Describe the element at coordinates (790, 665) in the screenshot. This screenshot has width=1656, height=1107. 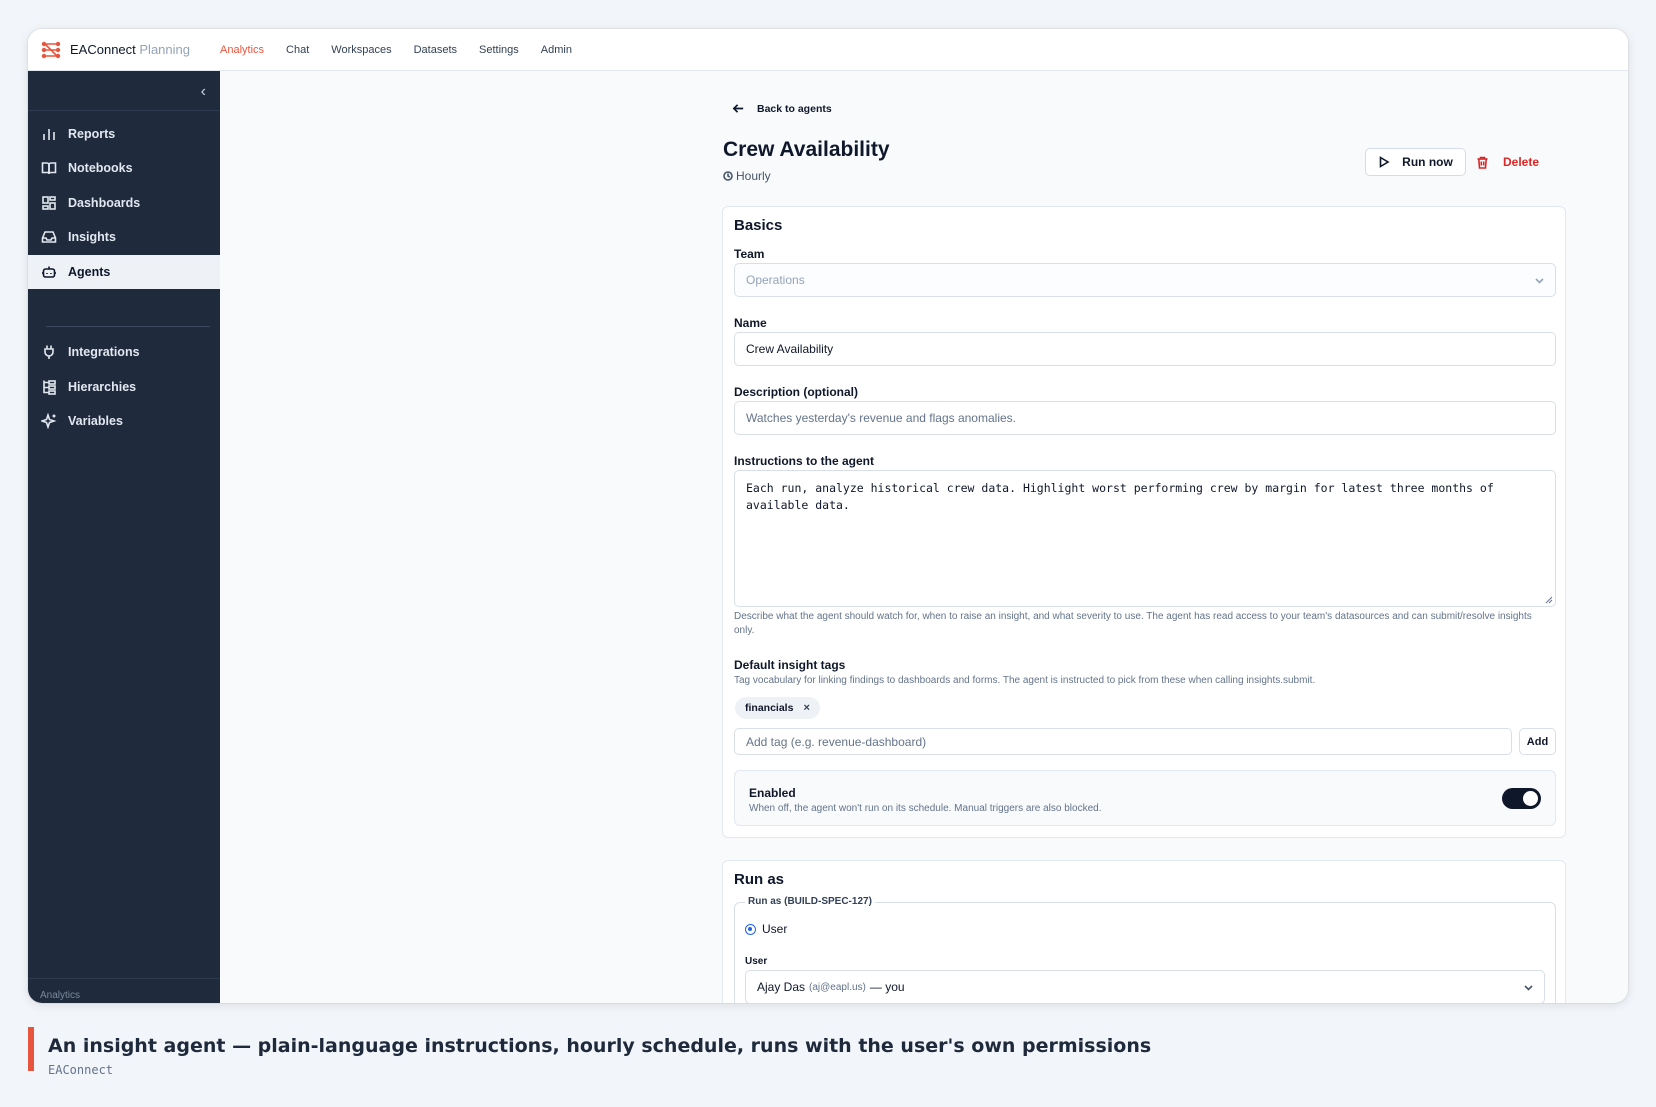
I see `tags-label: Default insight tags` at that location.